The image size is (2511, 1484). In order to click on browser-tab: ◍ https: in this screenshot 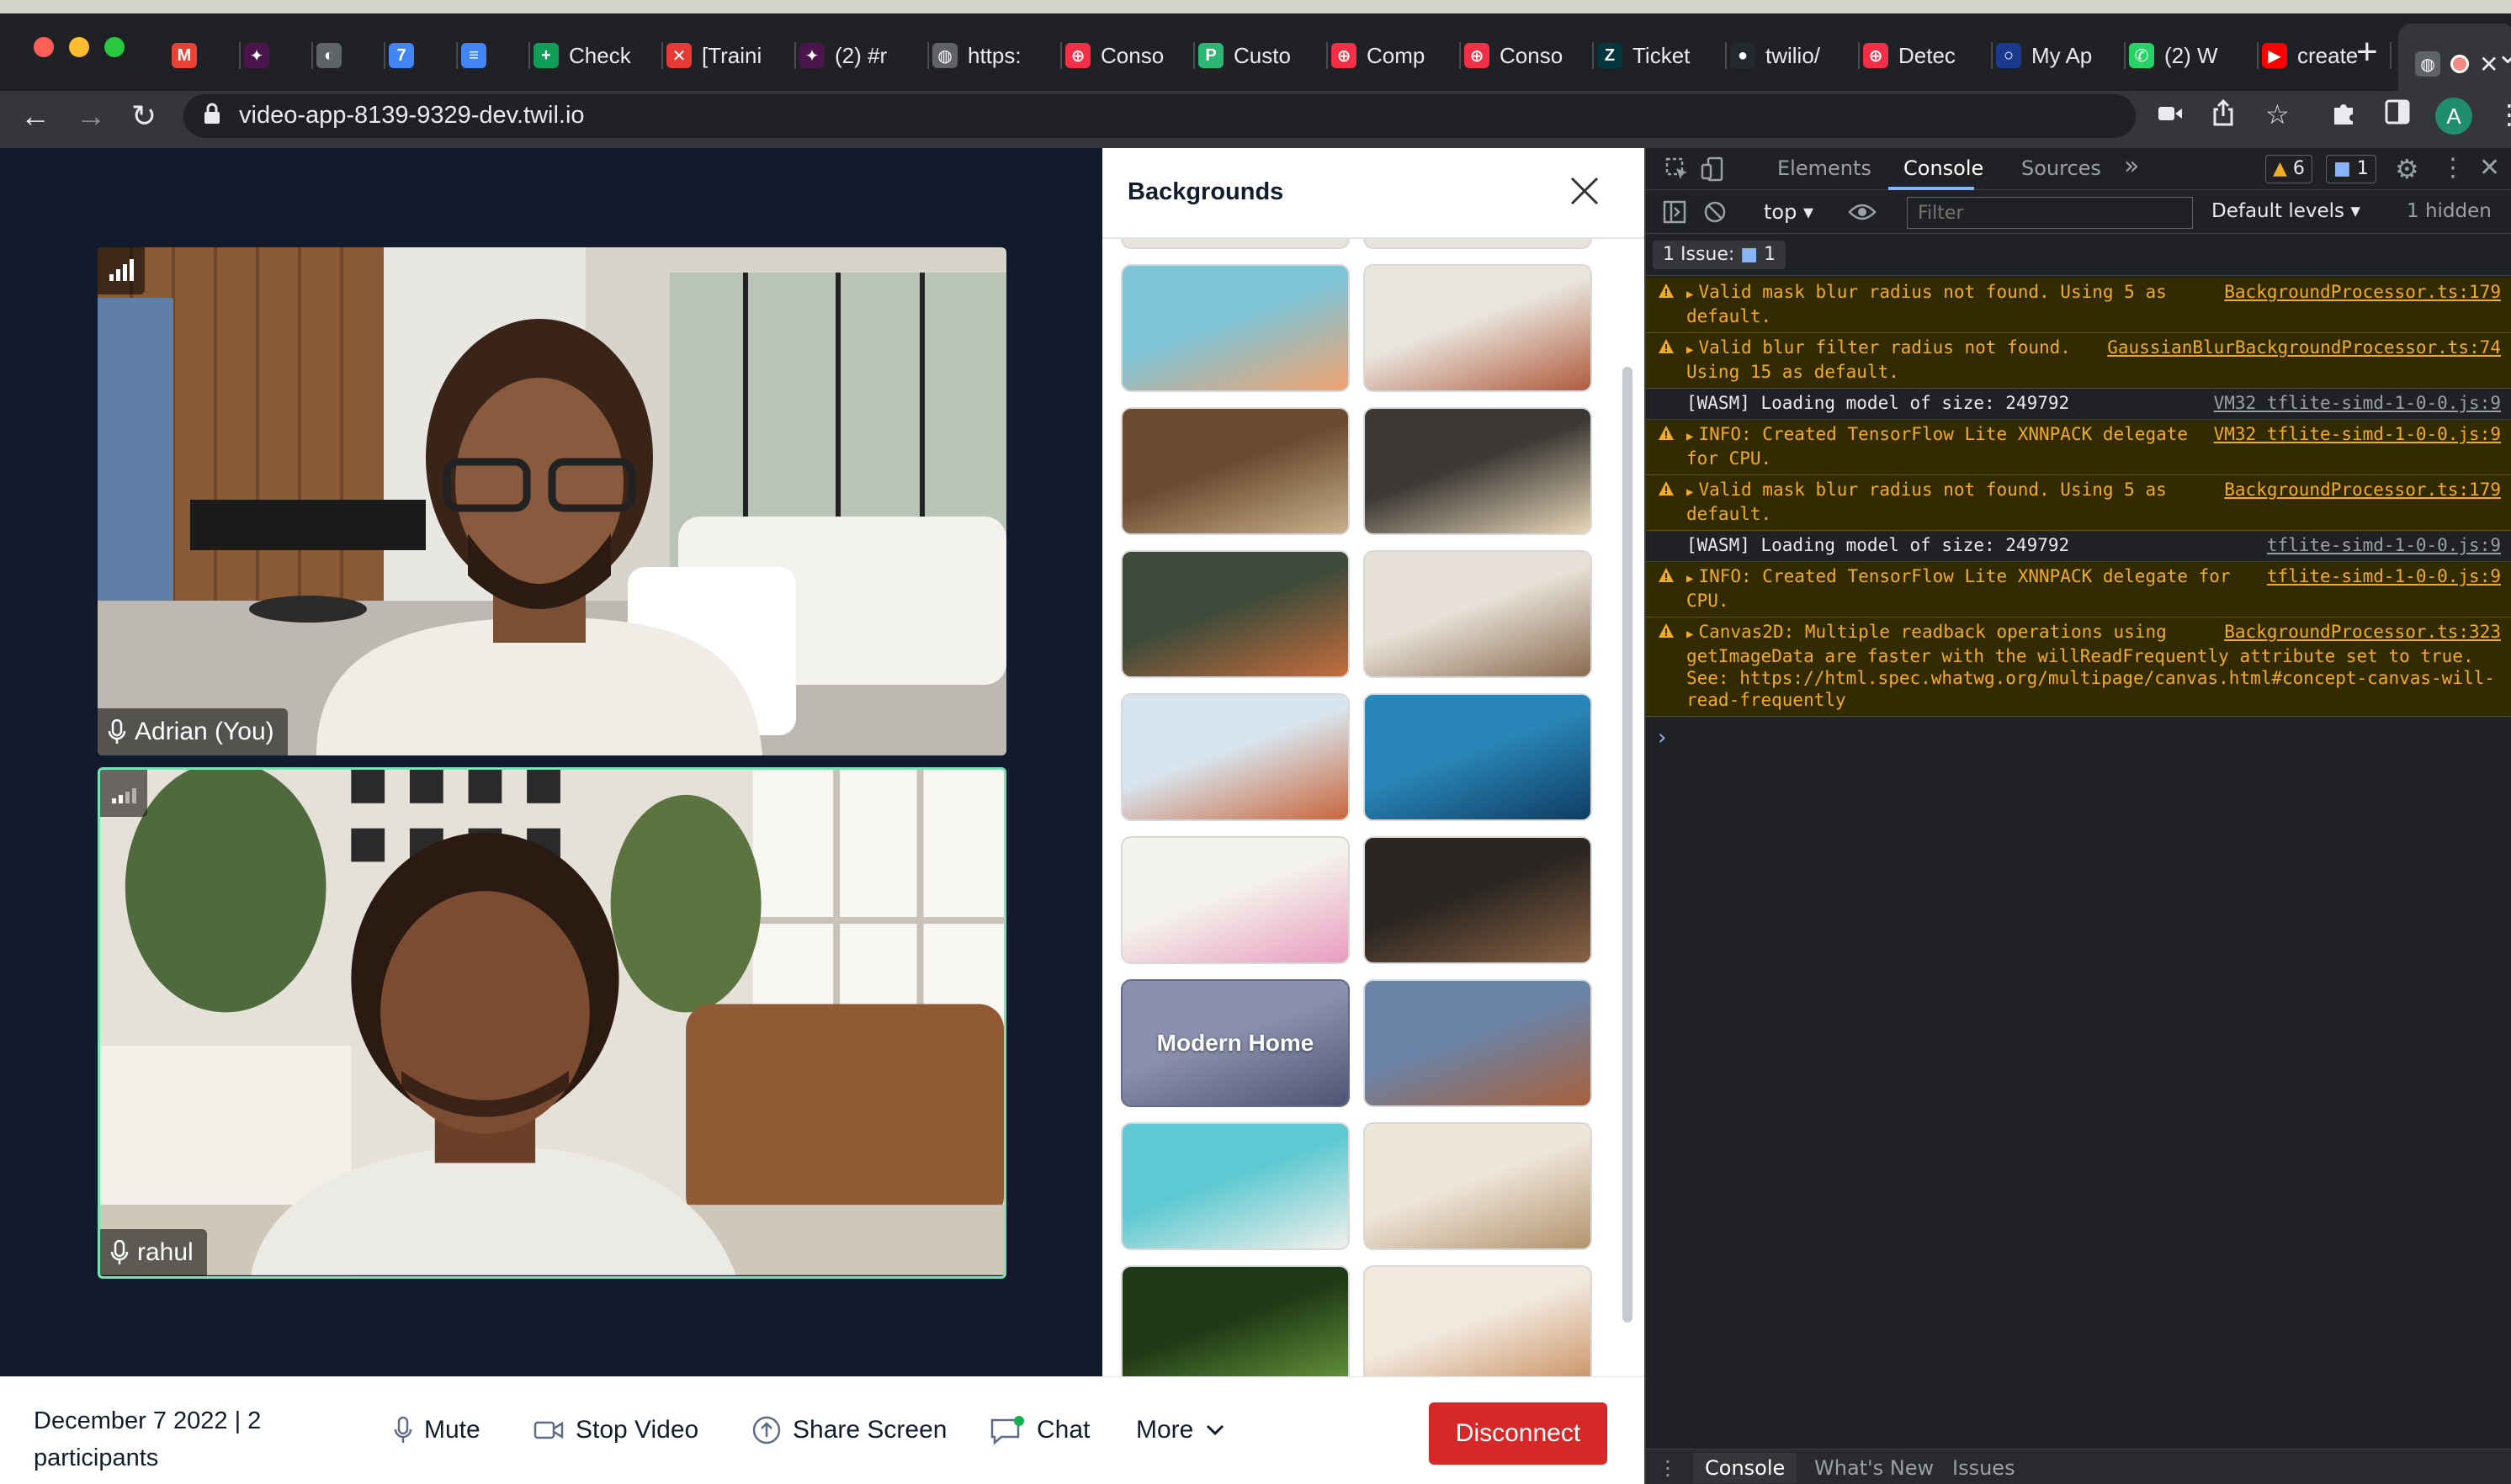, I will do `click(994, 56)`.